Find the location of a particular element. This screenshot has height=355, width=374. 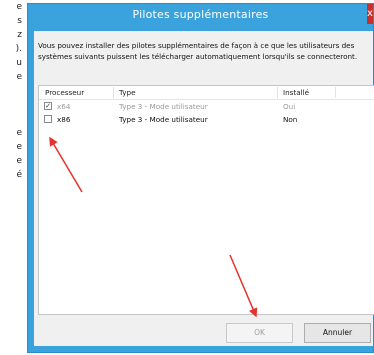

arrow-to-checkbox is located at coordinates (66, 164).